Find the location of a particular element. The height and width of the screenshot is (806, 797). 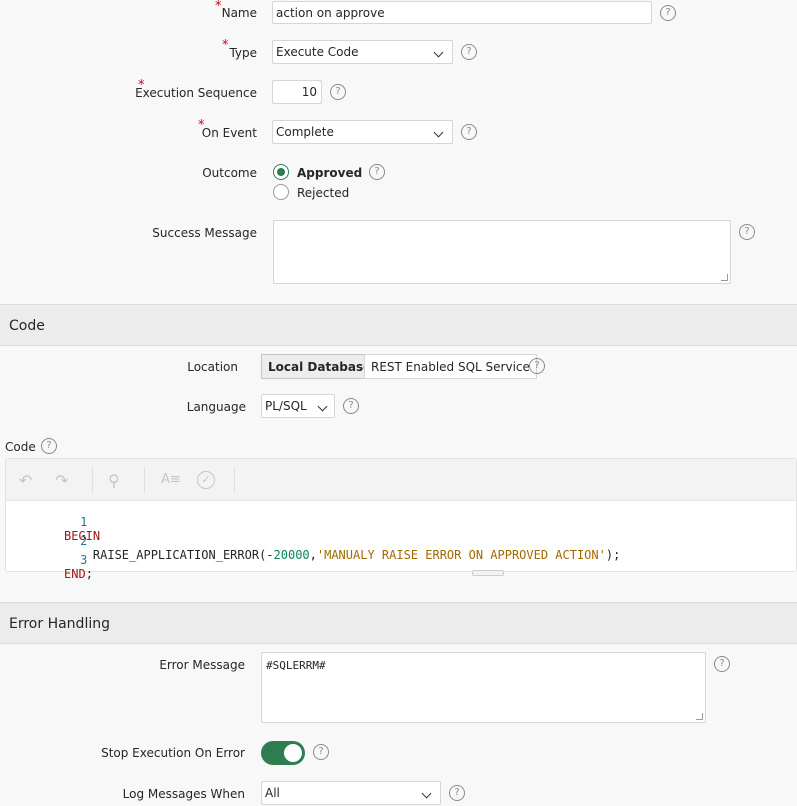

on-event-label: On Event is located at coordinates (229, 133).